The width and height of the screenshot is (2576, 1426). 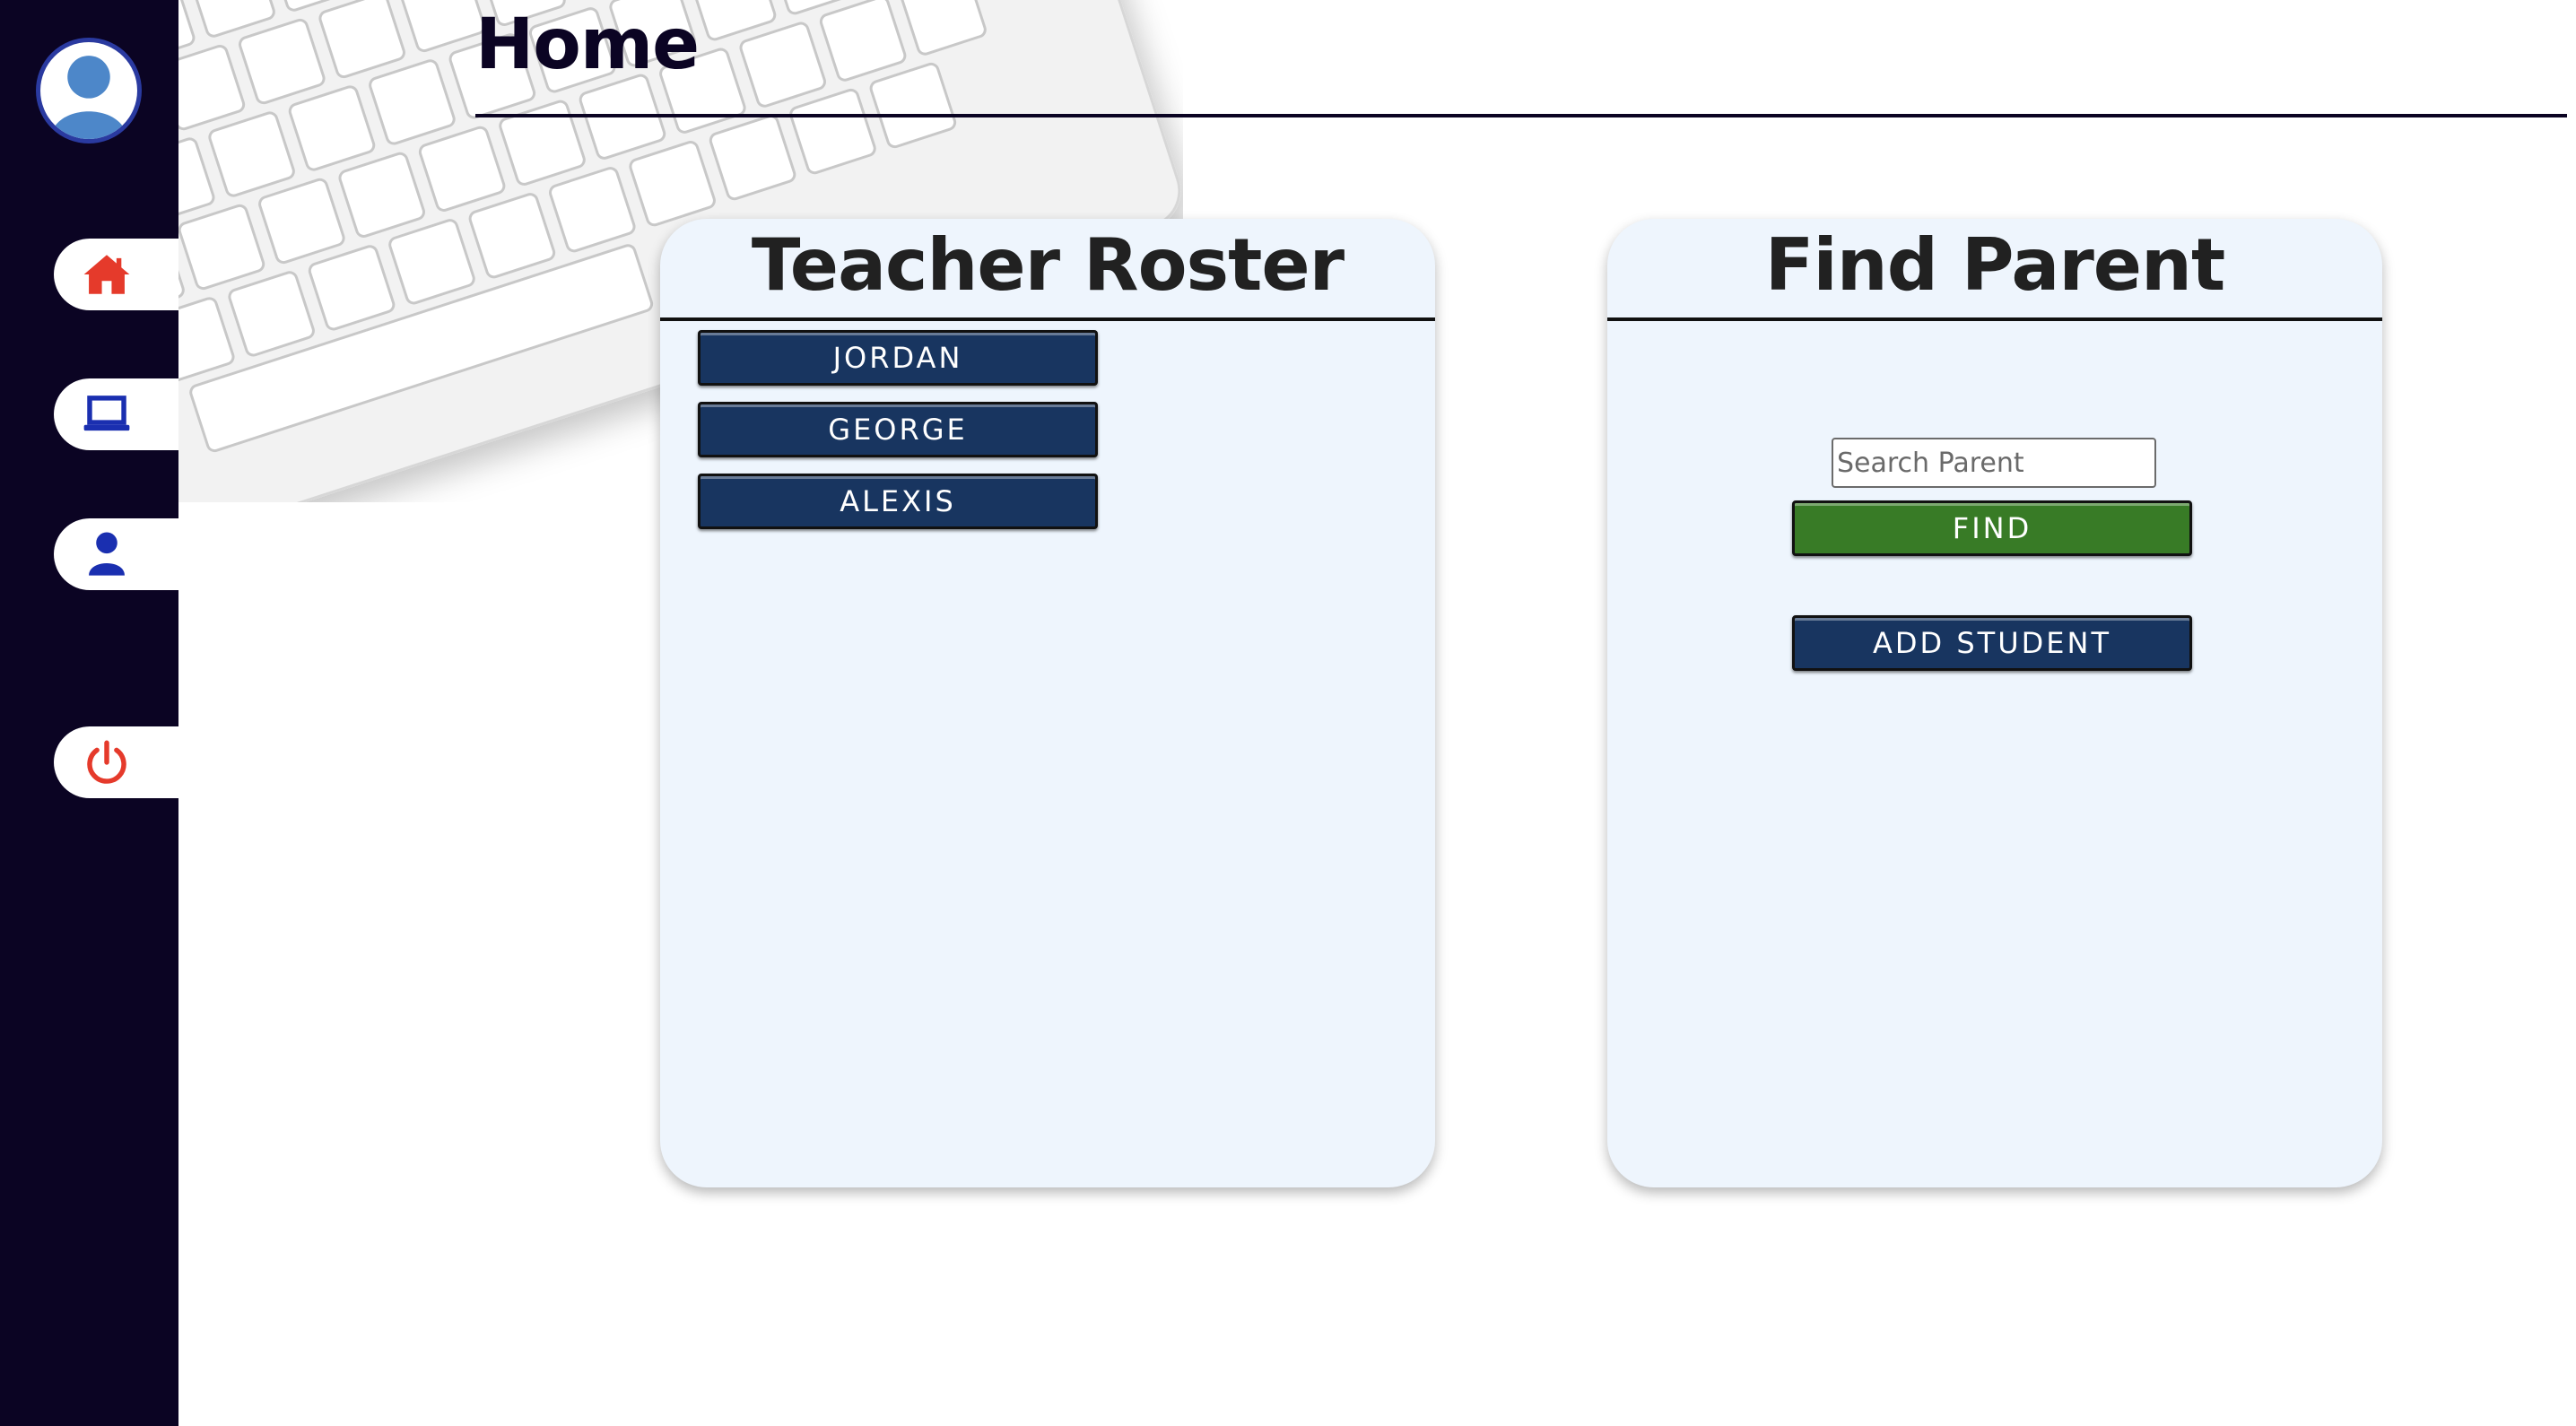 What do you see at coordinates (1047, 319) in the screenshot?
I see `teacher-roster-divider` at bounding box center [1047, 319].